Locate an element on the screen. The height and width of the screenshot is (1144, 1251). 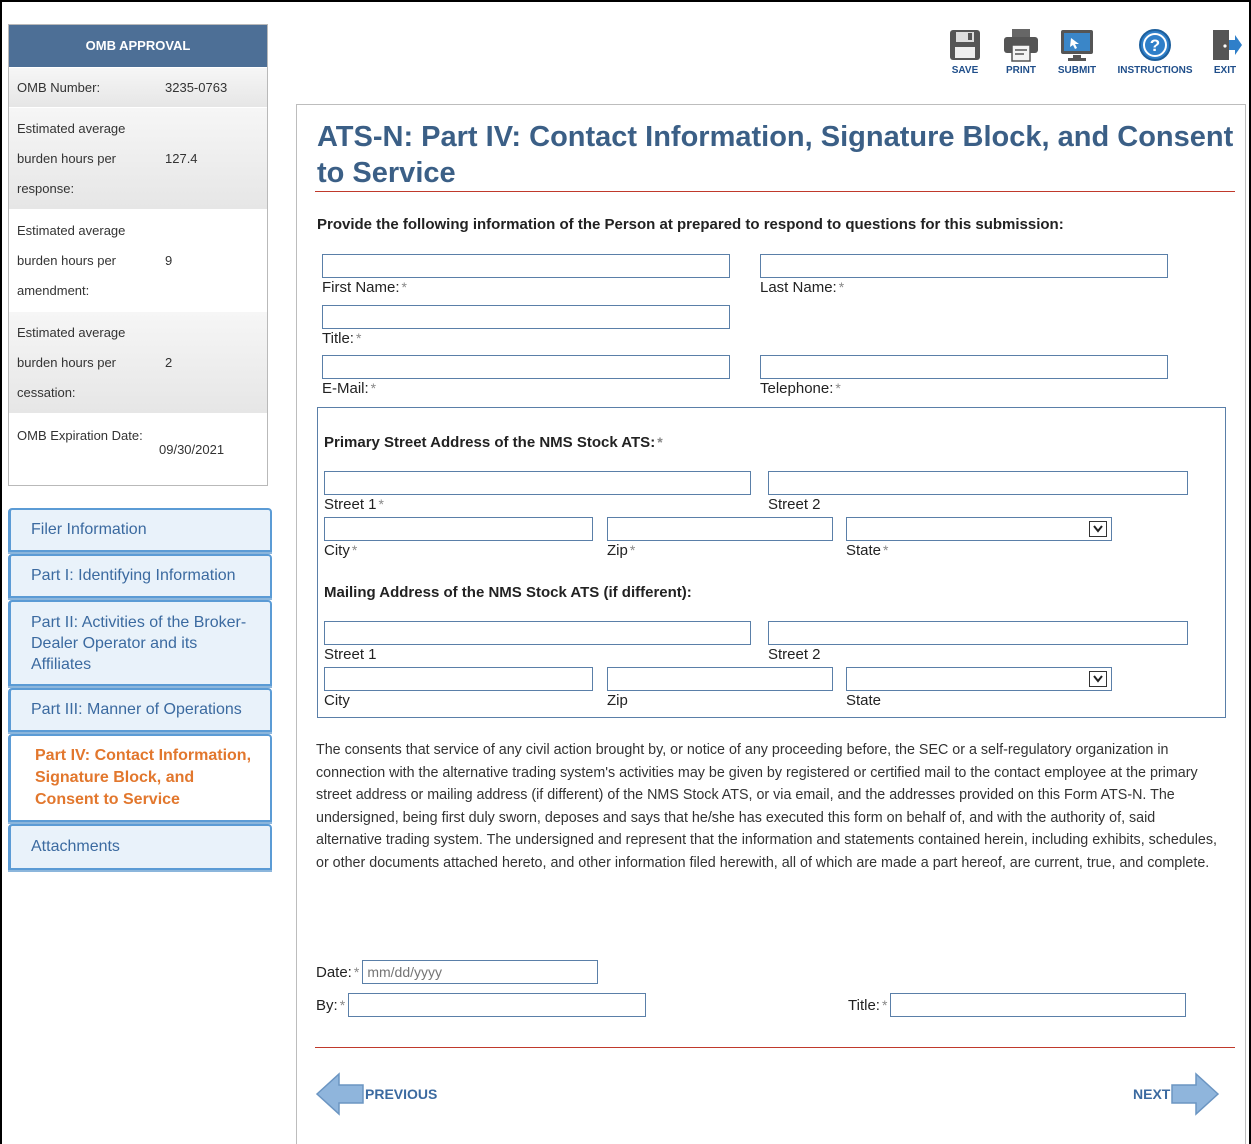
previous-button: PREVIOUS is located at coordinates (376, 1094).